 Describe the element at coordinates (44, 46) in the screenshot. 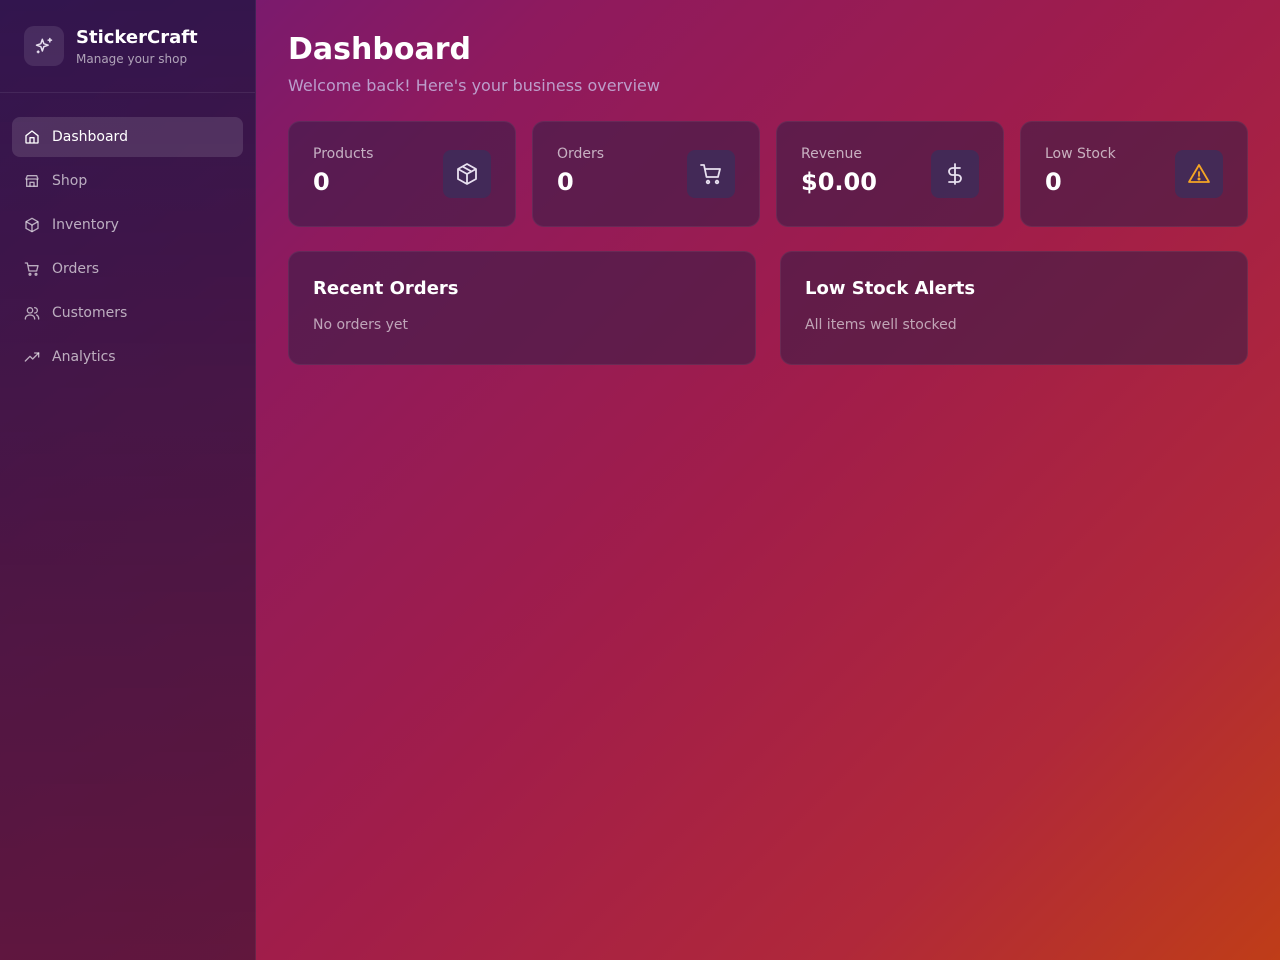

I see `sparkles-icon` at that location.